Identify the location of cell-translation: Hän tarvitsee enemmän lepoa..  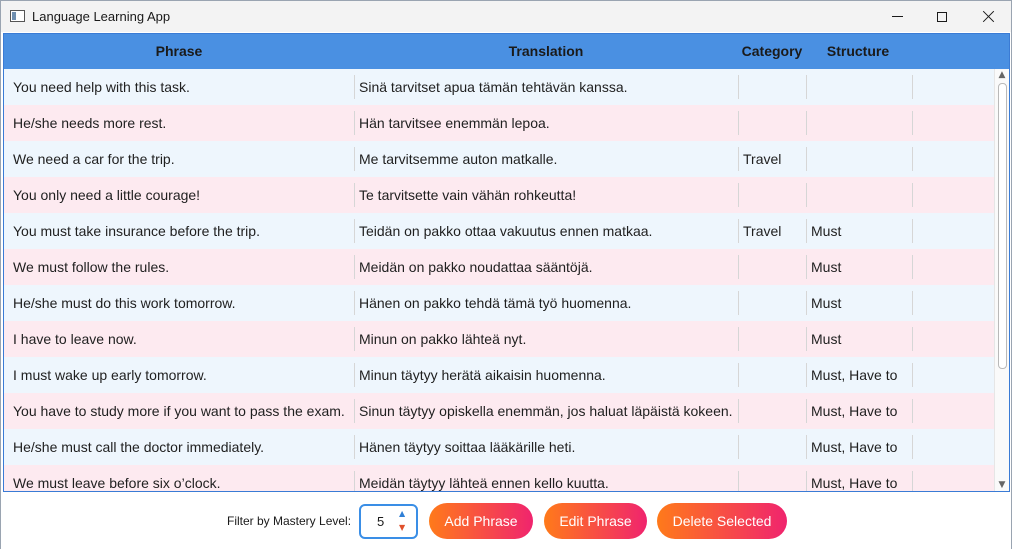
(454, 123).